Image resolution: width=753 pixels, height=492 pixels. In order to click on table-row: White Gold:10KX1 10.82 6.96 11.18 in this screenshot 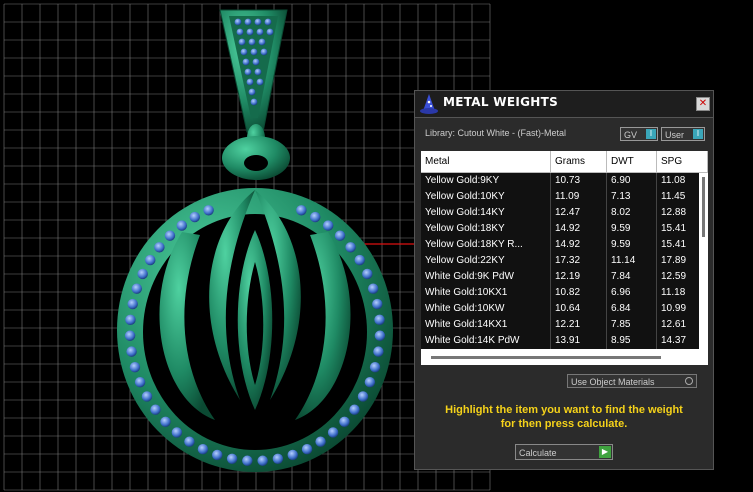, I will do `click(564, 293)`.